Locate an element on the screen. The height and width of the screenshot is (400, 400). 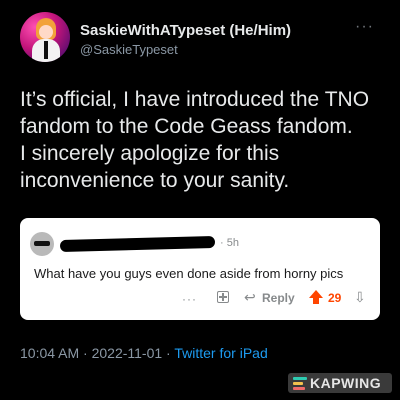
upvote-arrow-stem is located at coordinates (316, 301).